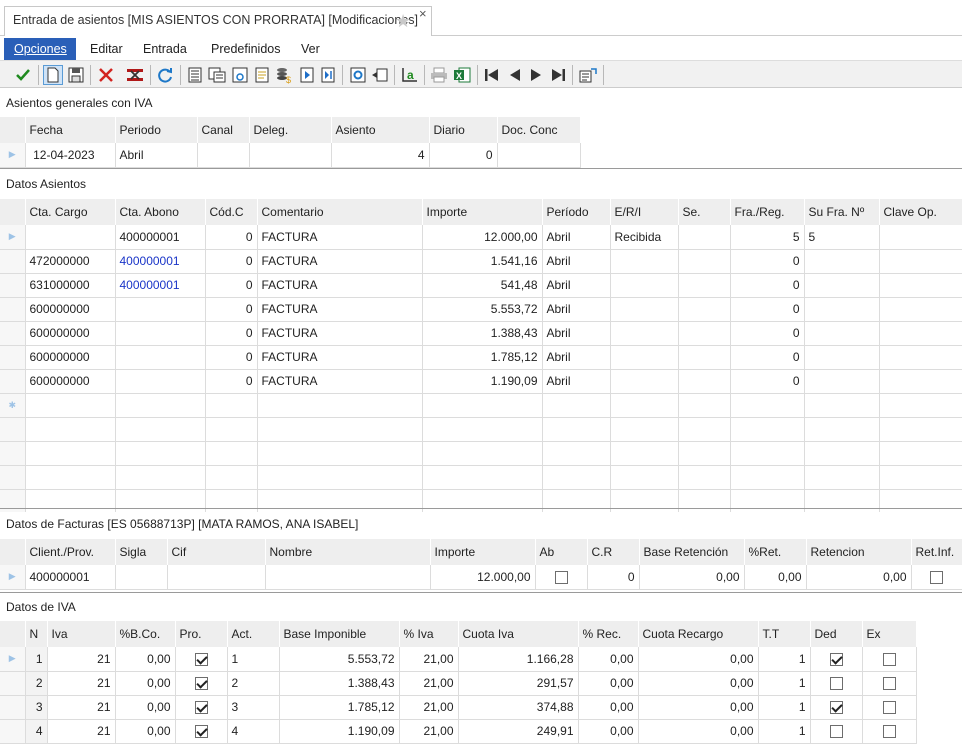 Image resolution: width=962 pixels, height=750 pixels. I want to click on cell-su-fra, so click(842, 309).